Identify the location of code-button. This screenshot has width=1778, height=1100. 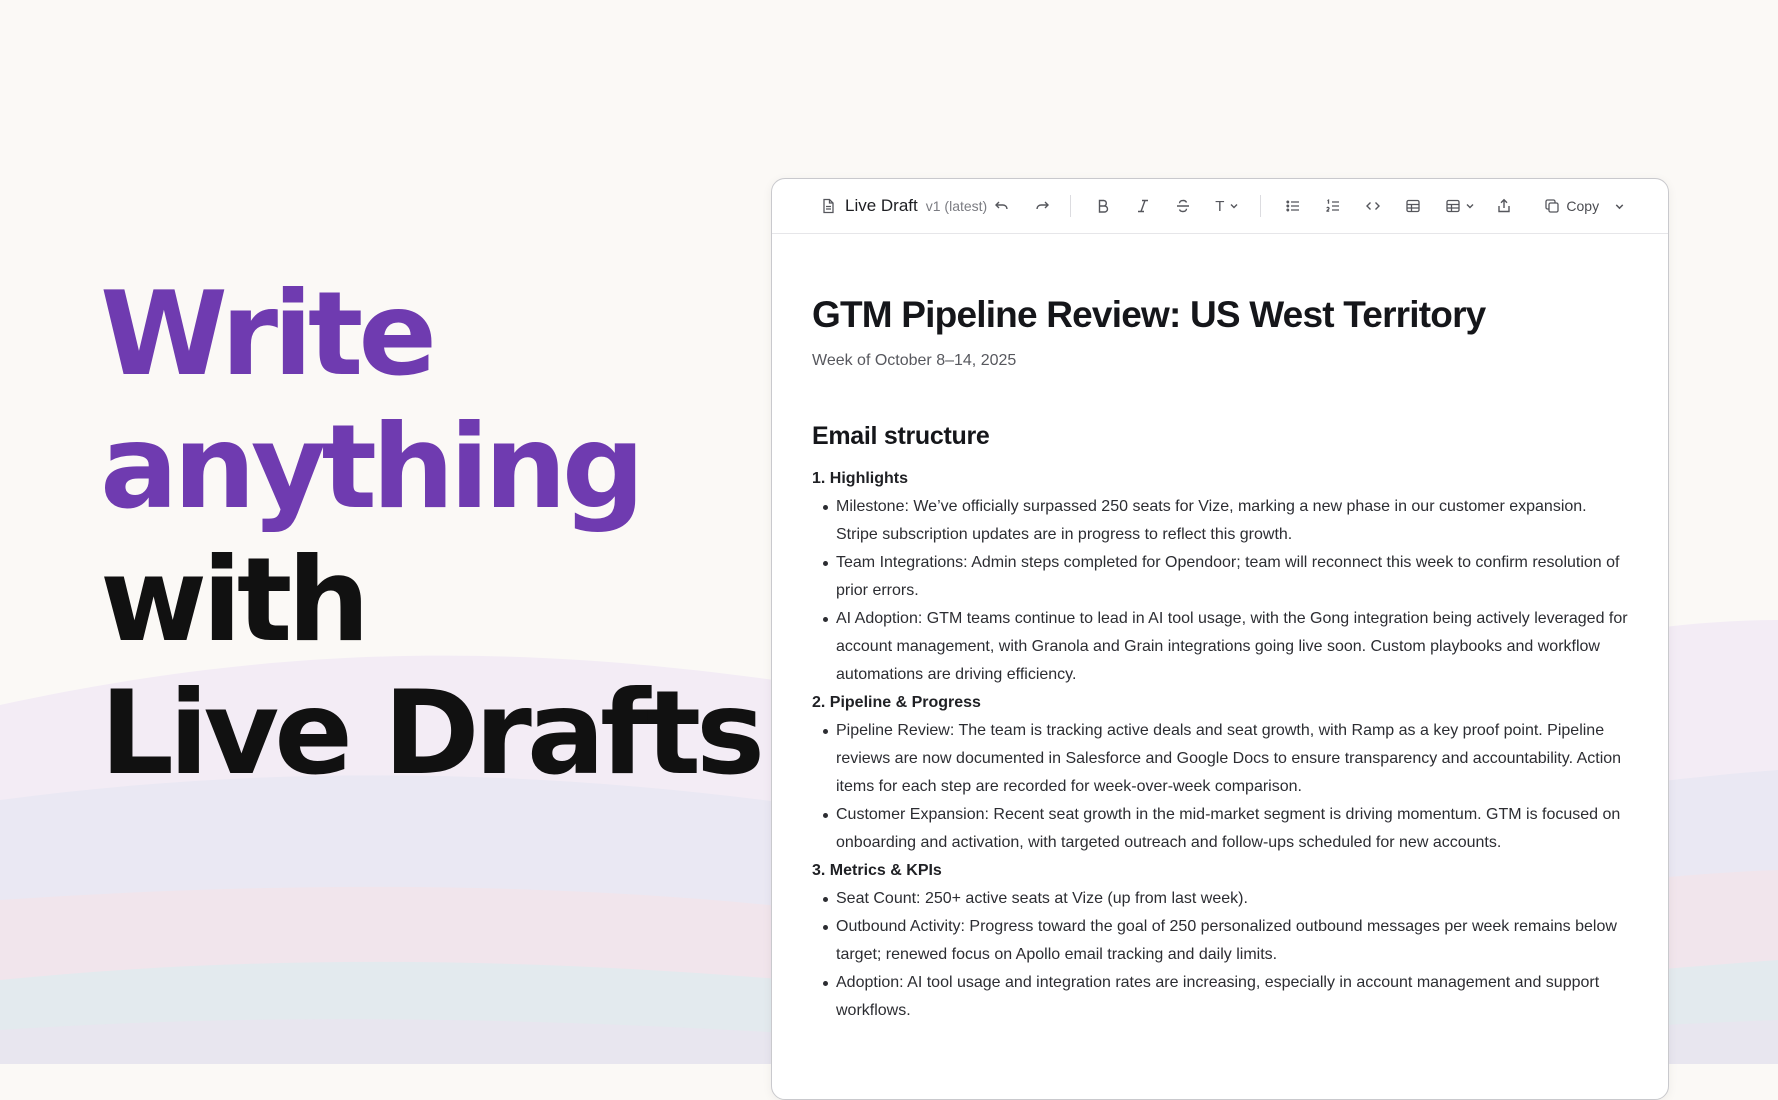
(1373, 206).